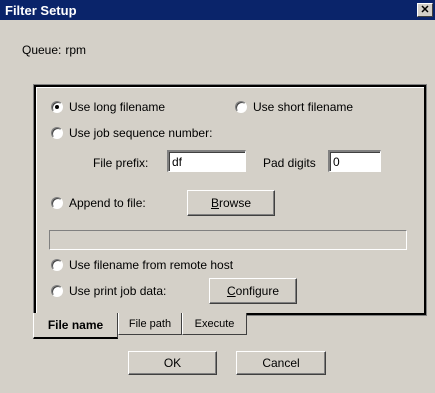 The height and width of the screenshot is (393, 435). I want to click on cancel-button: Cancel, so click(281, 363).